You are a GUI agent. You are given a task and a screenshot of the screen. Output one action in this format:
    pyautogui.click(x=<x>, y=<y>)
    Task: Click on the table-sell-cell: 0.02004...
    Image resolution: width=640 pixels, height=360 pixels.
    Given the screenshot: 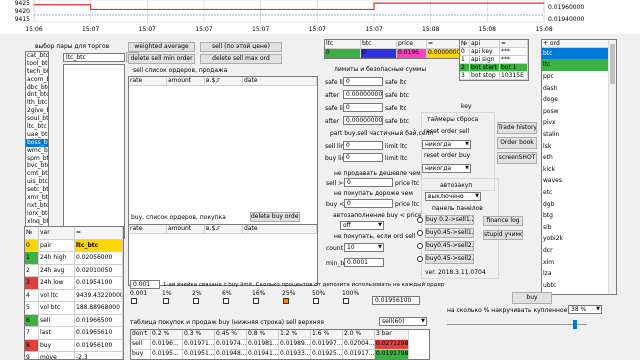 What is the action you would take?
    pyautogui.click(x=359, y=345)
    